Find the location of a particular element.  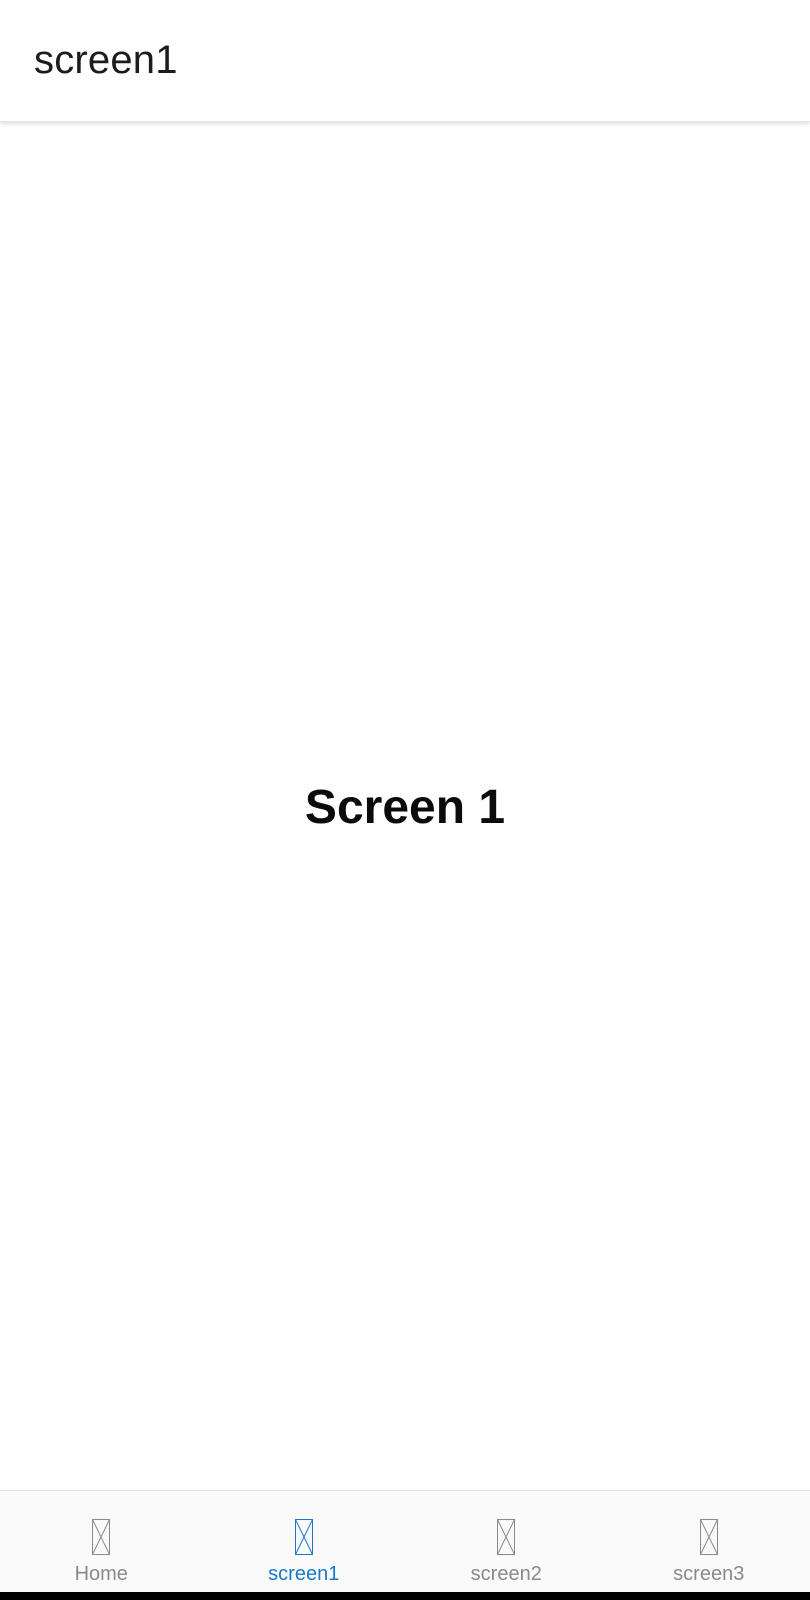

tab-label: Home is located at coordinates (101, 1574).